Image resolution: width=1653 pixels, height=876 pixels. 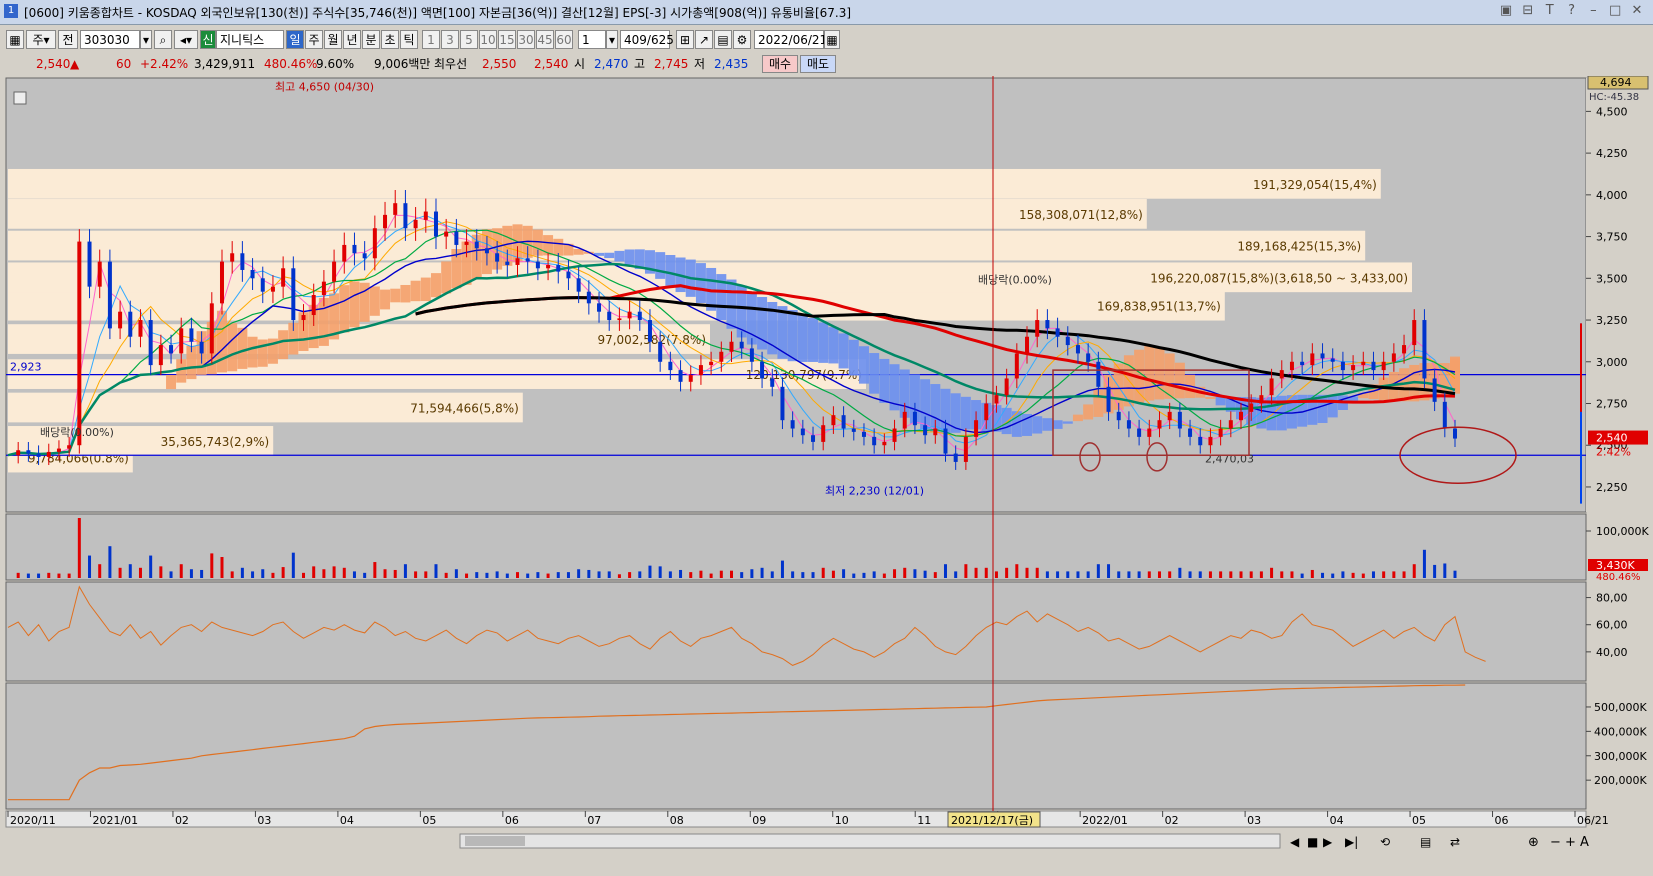 I want to click on period-month-button: 월, so click(x=333, y=39).